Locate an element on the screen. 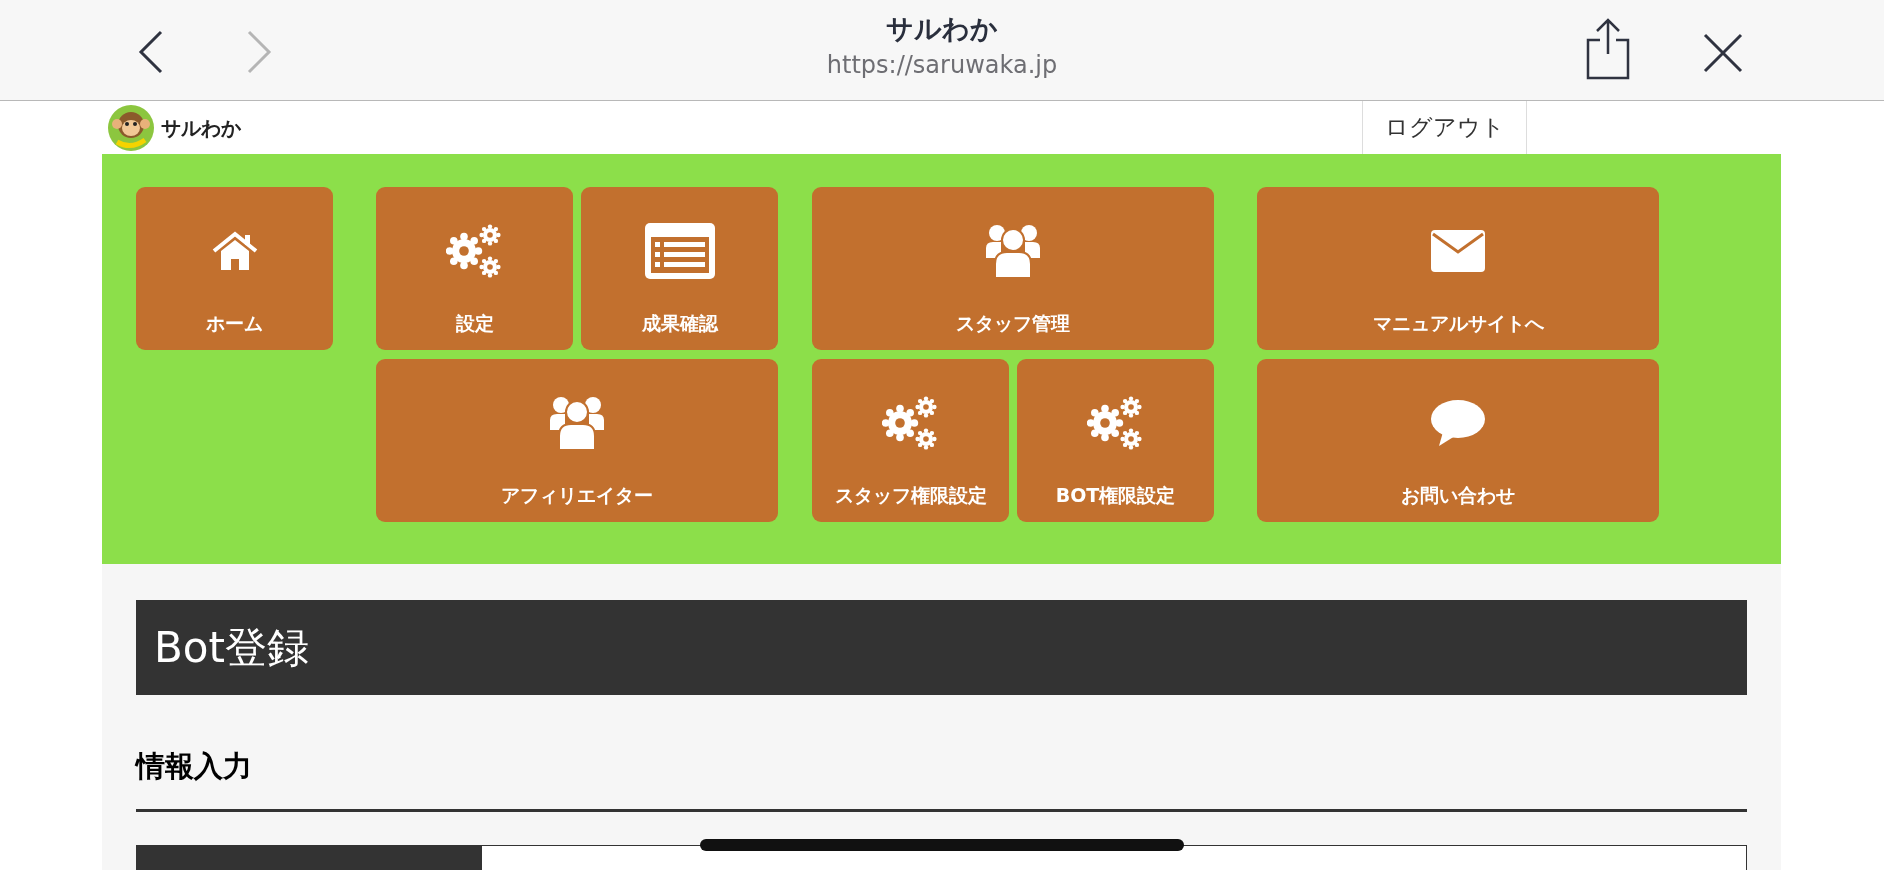 The image size is (1884, 870). close-icon is located at coordinates (1723, 53).